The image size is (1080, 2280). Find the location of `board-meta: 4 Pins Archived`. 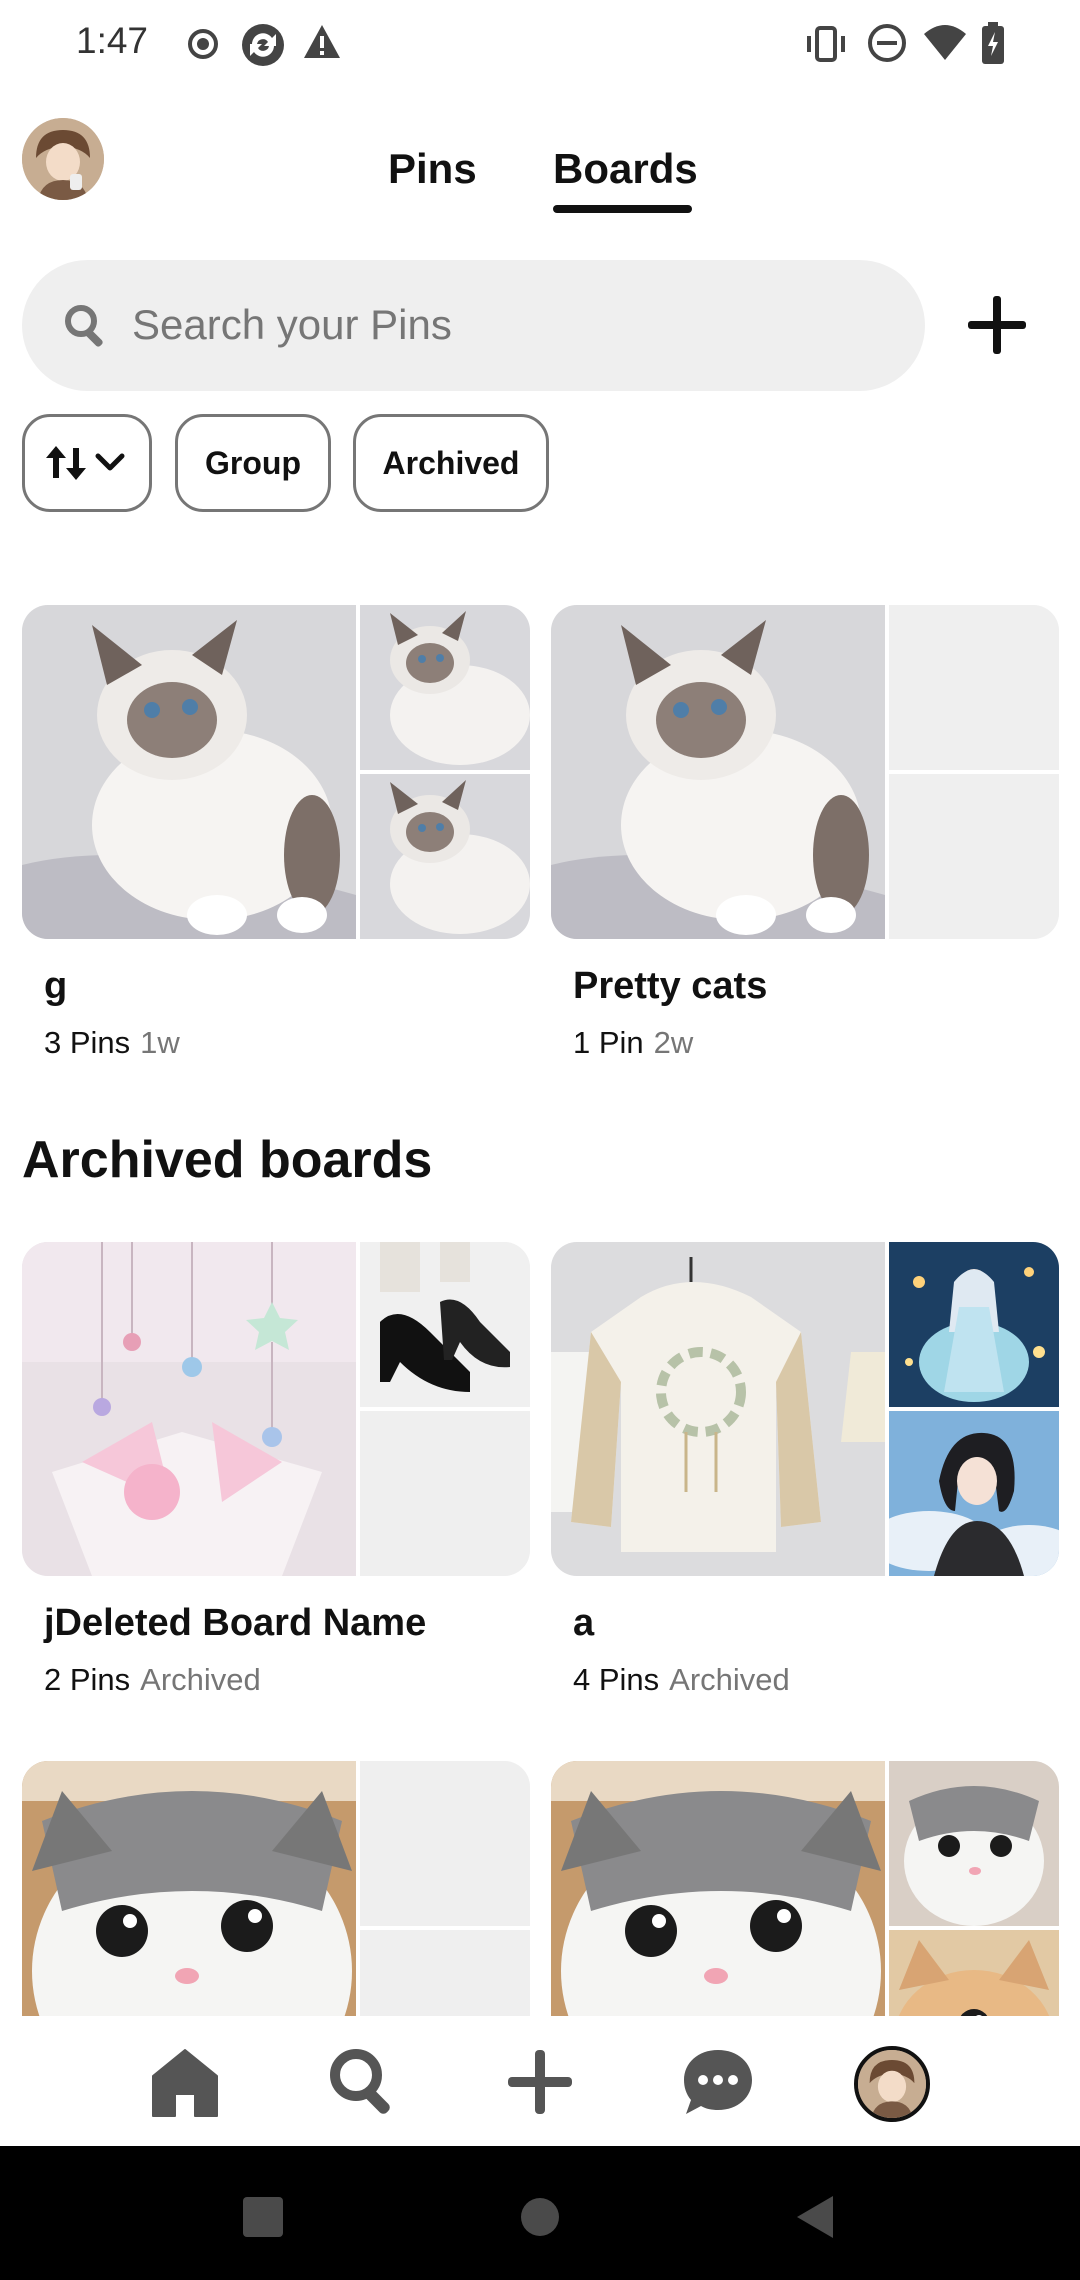

board-meta: 4 Pins Archived is located at coordinates (681, 1680).